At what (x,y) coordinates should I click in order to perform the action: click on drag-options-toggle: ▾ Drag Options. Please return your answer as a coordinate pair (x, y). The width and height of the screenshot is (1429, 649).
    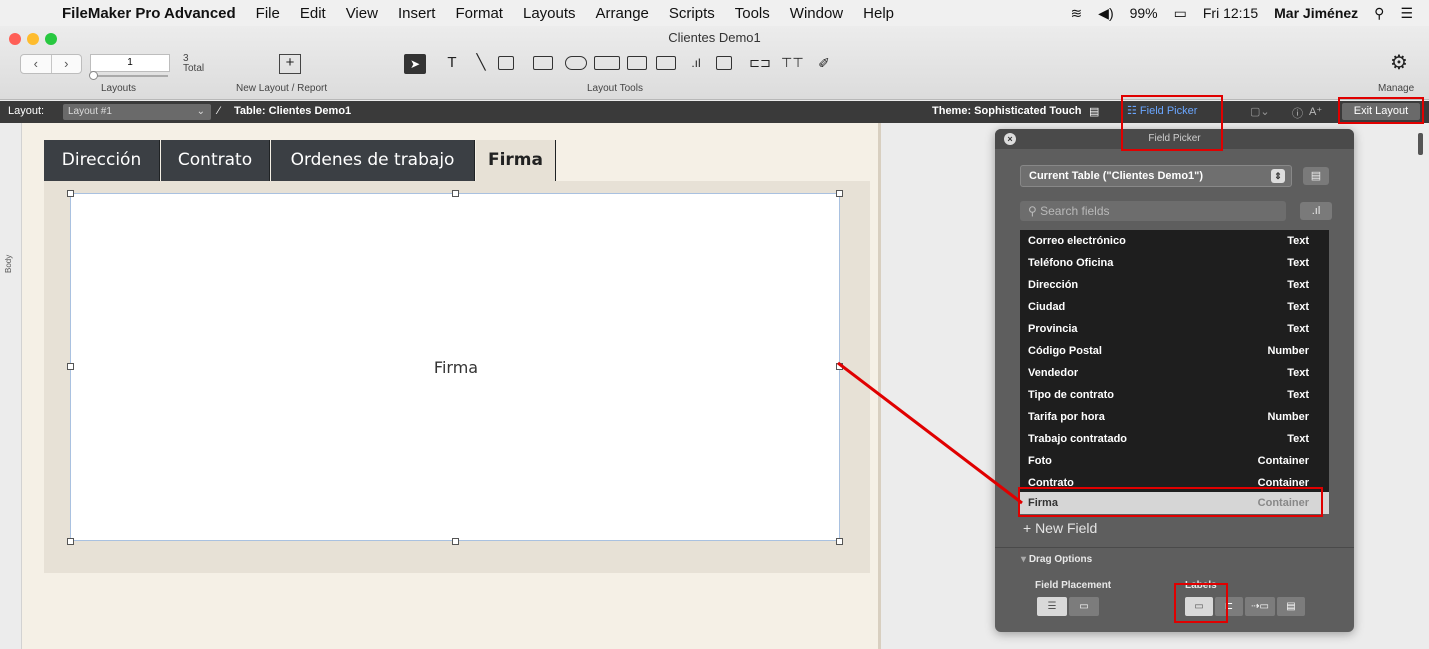
    Looking at the image, I should click on (1056, 559).